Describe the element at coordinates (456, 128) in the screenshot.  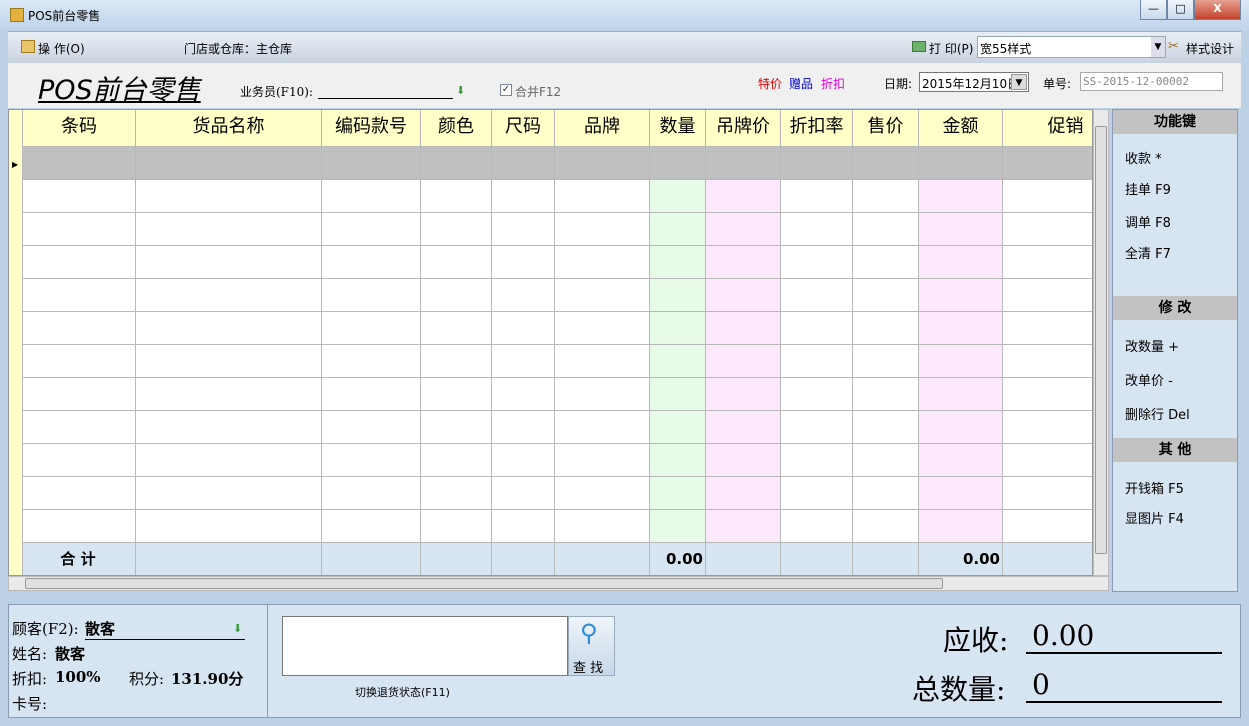
I see `column-header: 颜色` at that location.